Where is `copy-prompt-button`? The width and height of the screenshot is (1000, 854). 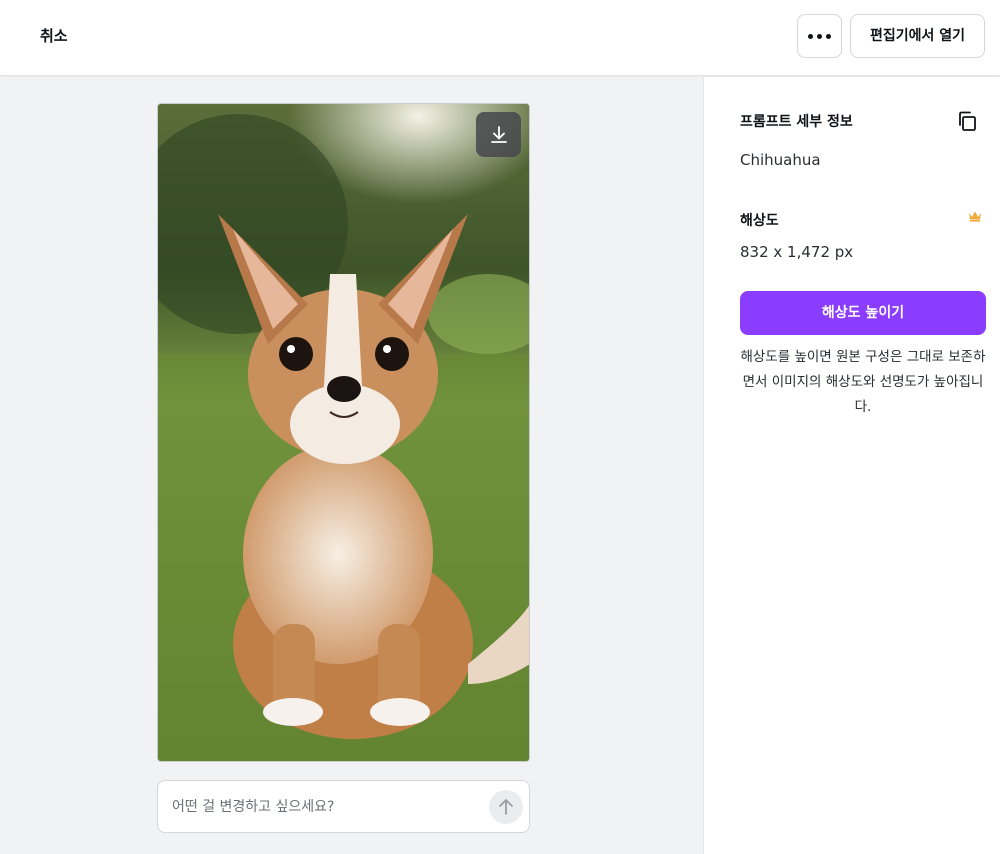 copy-prompt-button is located at coordinates (967, 121).